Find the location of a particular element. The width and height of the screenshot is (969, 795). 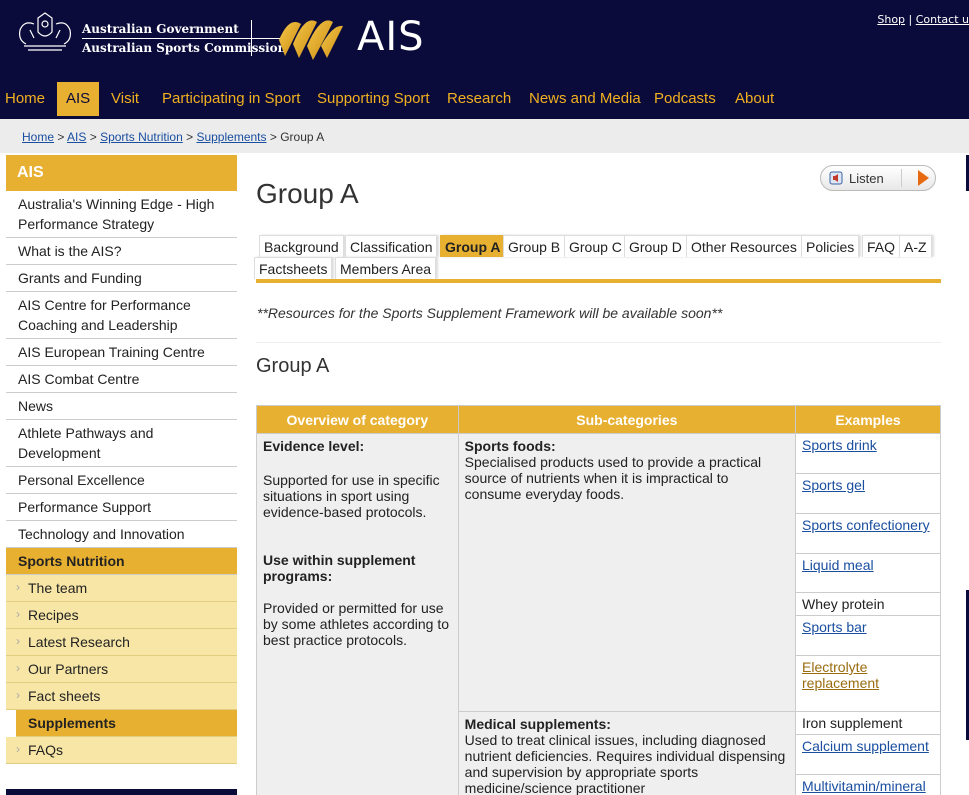

play-icon is located at coordinates (923, 178).